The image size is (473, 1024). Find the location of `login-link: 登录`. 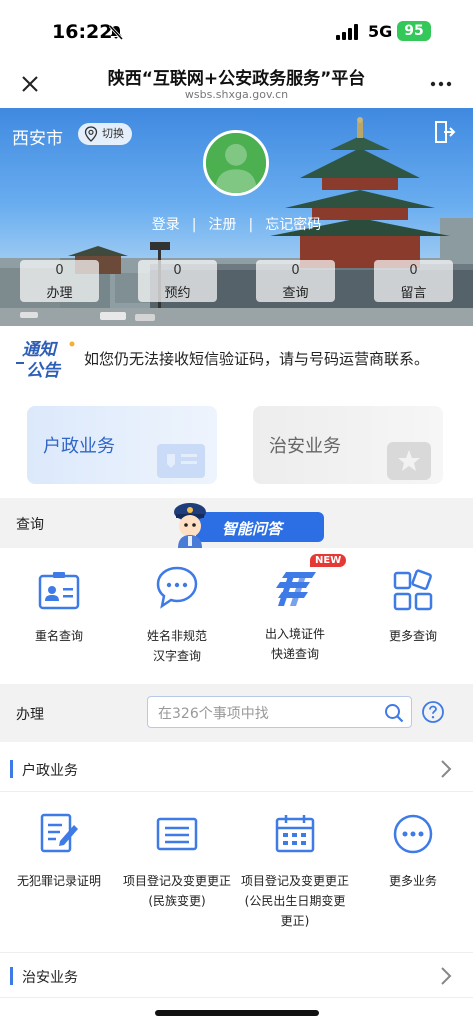

login-link: 登录 is located at coordinates (166, 225).